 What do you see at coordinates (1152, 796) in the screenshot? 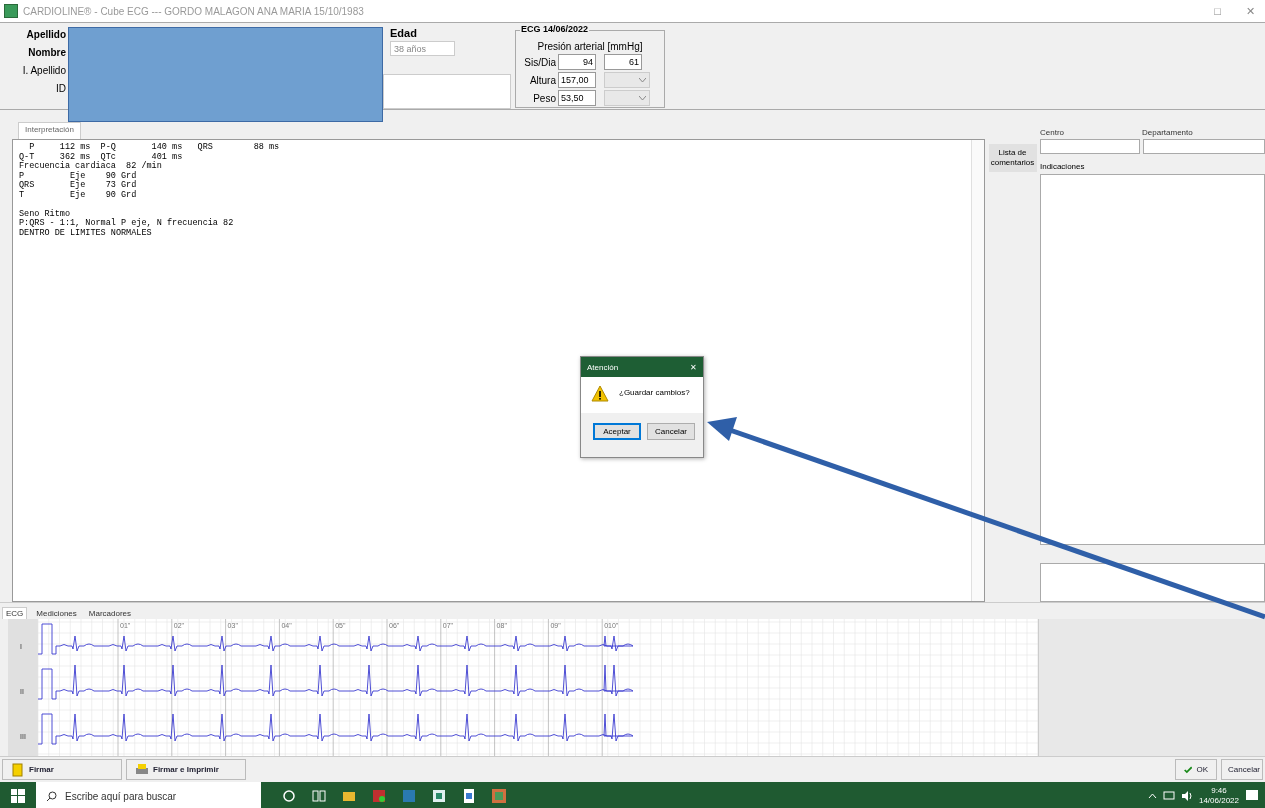
I see `caret-icon` at bounding box center [1152, 796].